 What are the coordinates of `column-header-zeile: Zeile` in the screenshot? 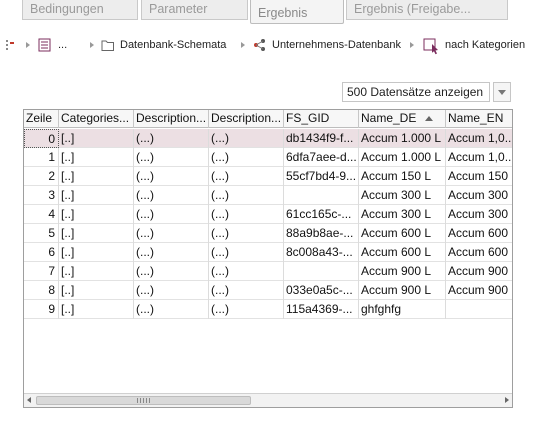 It's located at (41, 119).